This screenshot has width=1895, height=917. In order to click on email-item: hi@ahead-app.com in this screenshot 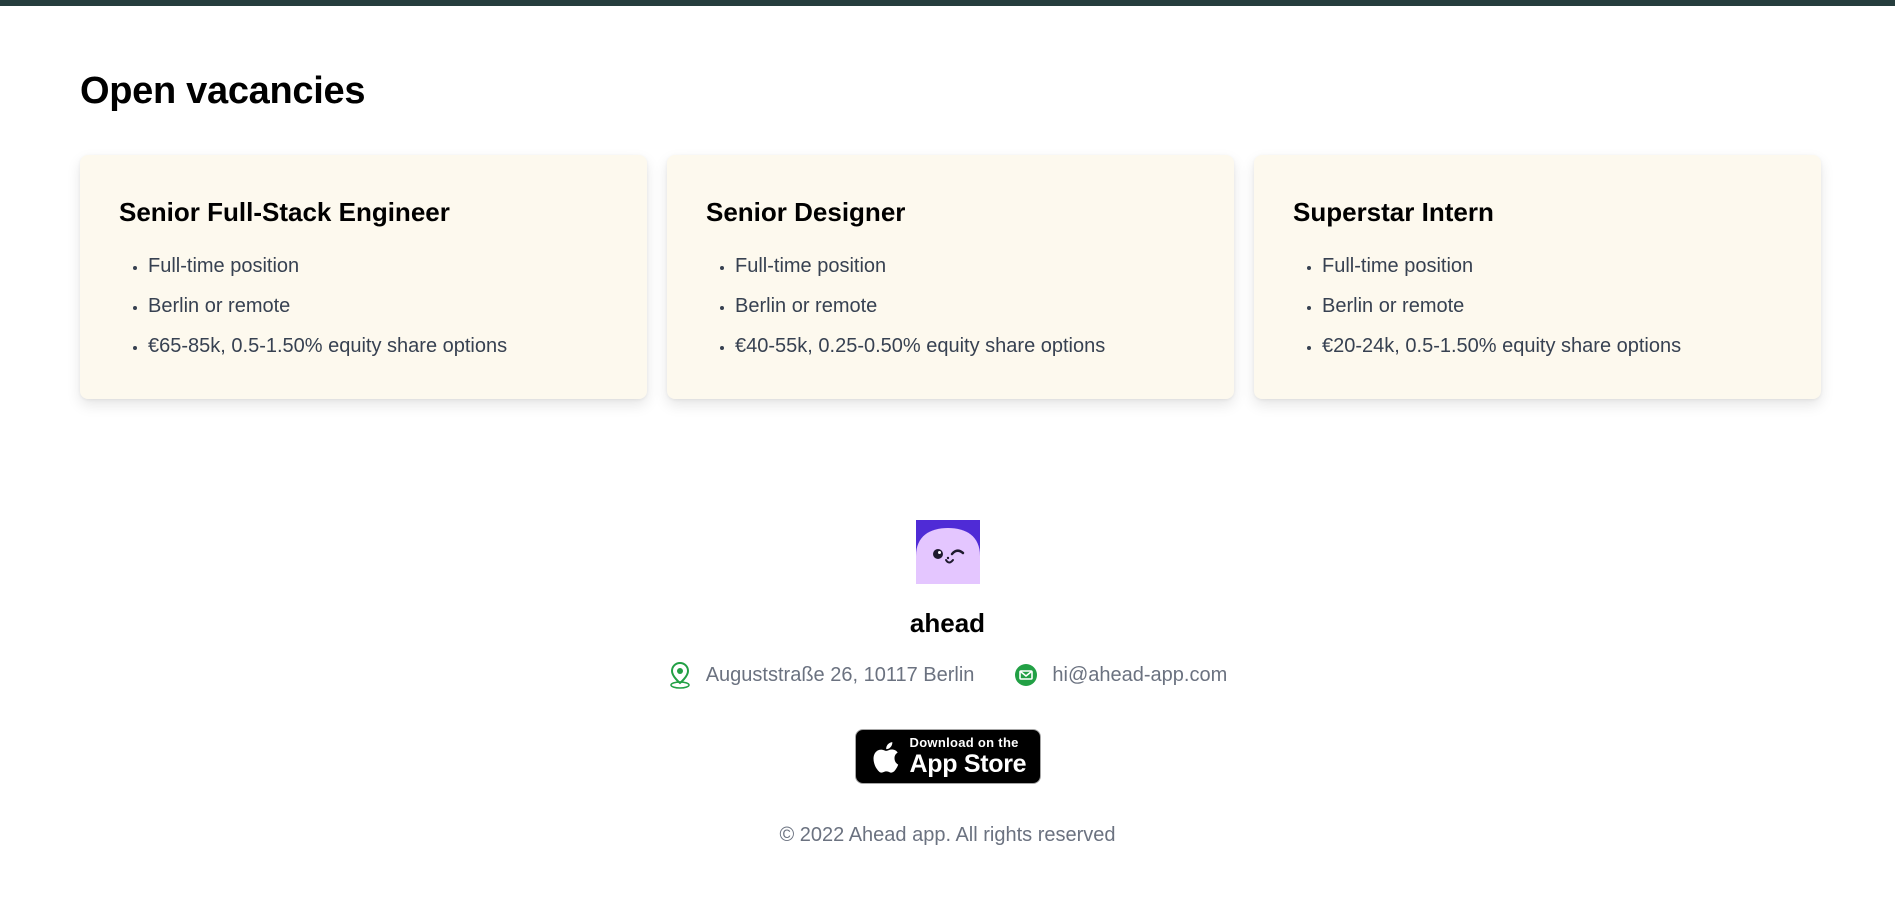, I will do `click(1120, 675)`.